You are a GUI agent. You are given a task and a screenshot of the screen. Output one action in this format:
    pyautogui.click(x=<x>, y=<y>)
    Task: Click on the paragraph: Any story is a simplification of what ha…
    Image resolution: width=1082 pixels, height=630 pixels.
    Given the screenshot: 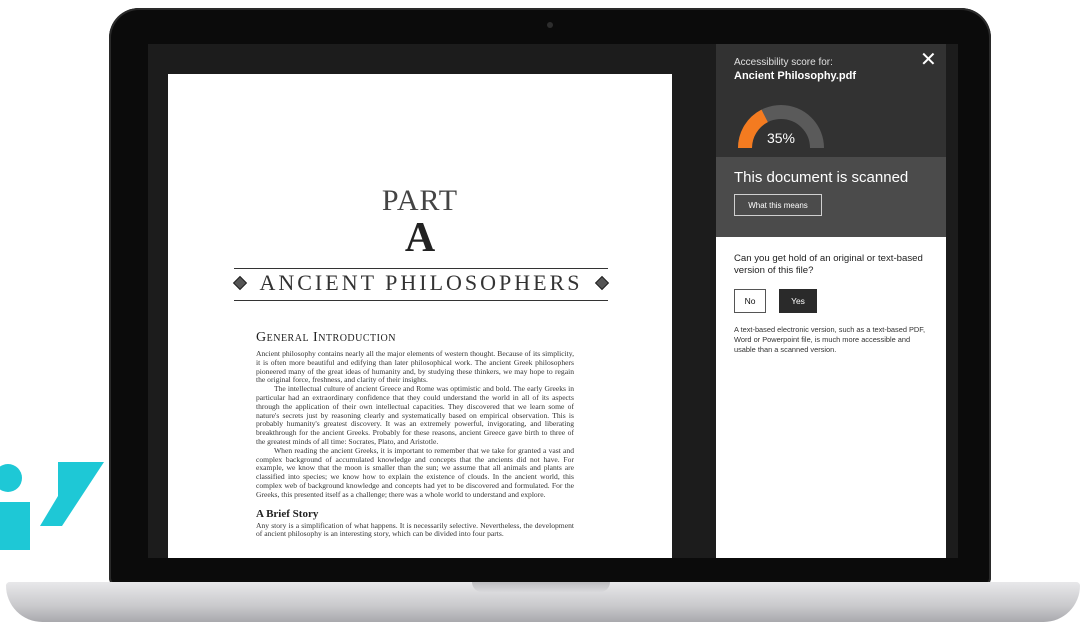 What is the action you would take?
    pyautogui.click(x=415, y=529)
    